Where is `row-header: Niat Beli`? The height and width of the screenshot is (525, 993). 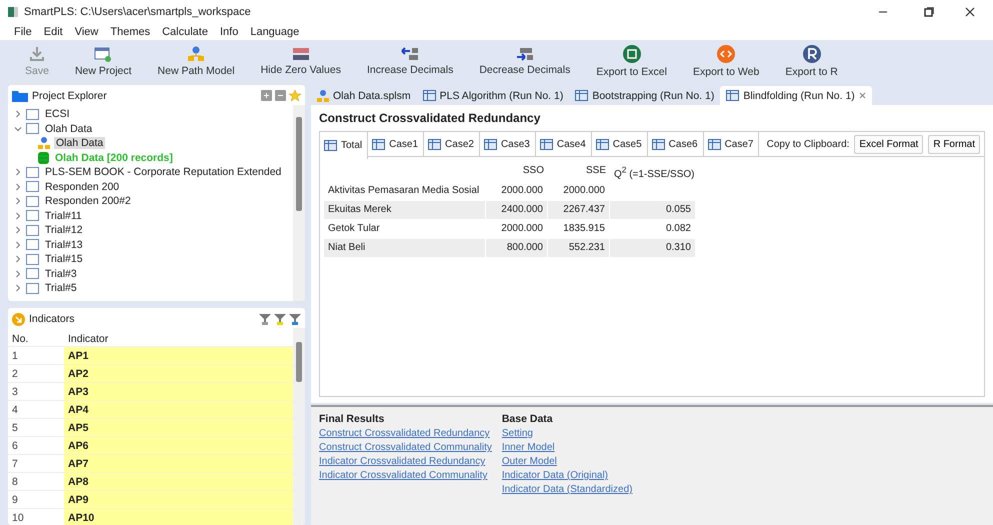 row-header: Niat Beli is located at coordinates (405, 248).